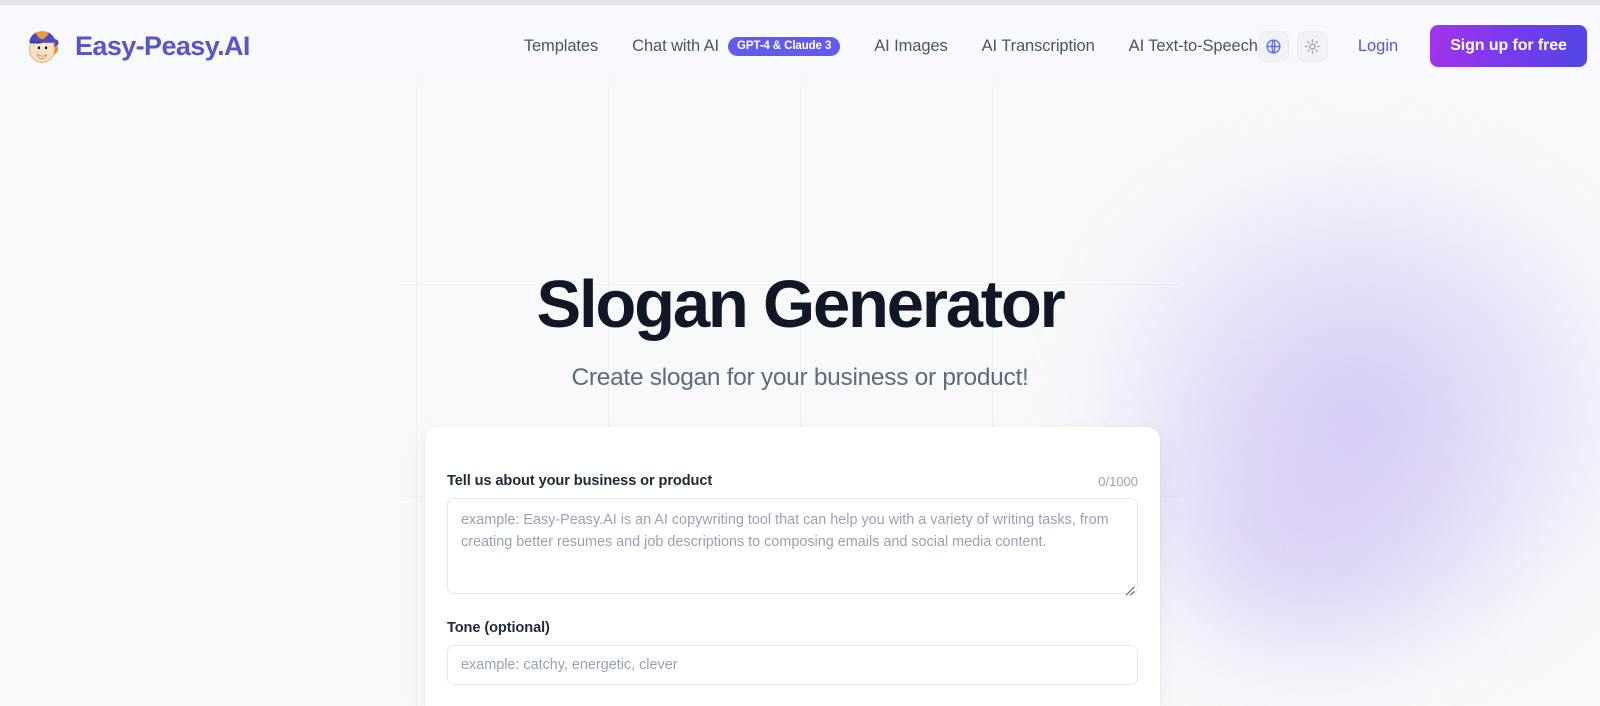 The width and height of the screenshot is (1600, 706). Describe the element at coordinates (792, 665) in the screenshot. I see `tone-input` at that location.